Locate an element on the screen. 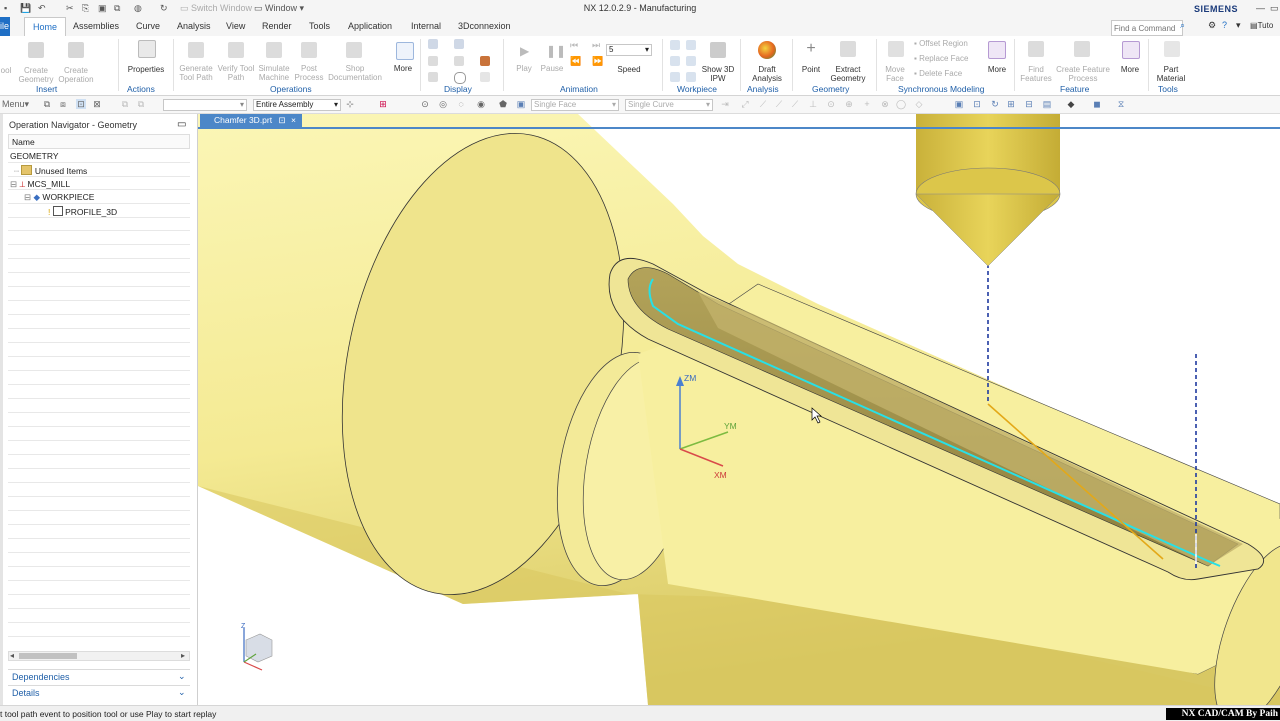 The image size is (1280, 721). tool-holder-icon is located at coordinates (485, 61).